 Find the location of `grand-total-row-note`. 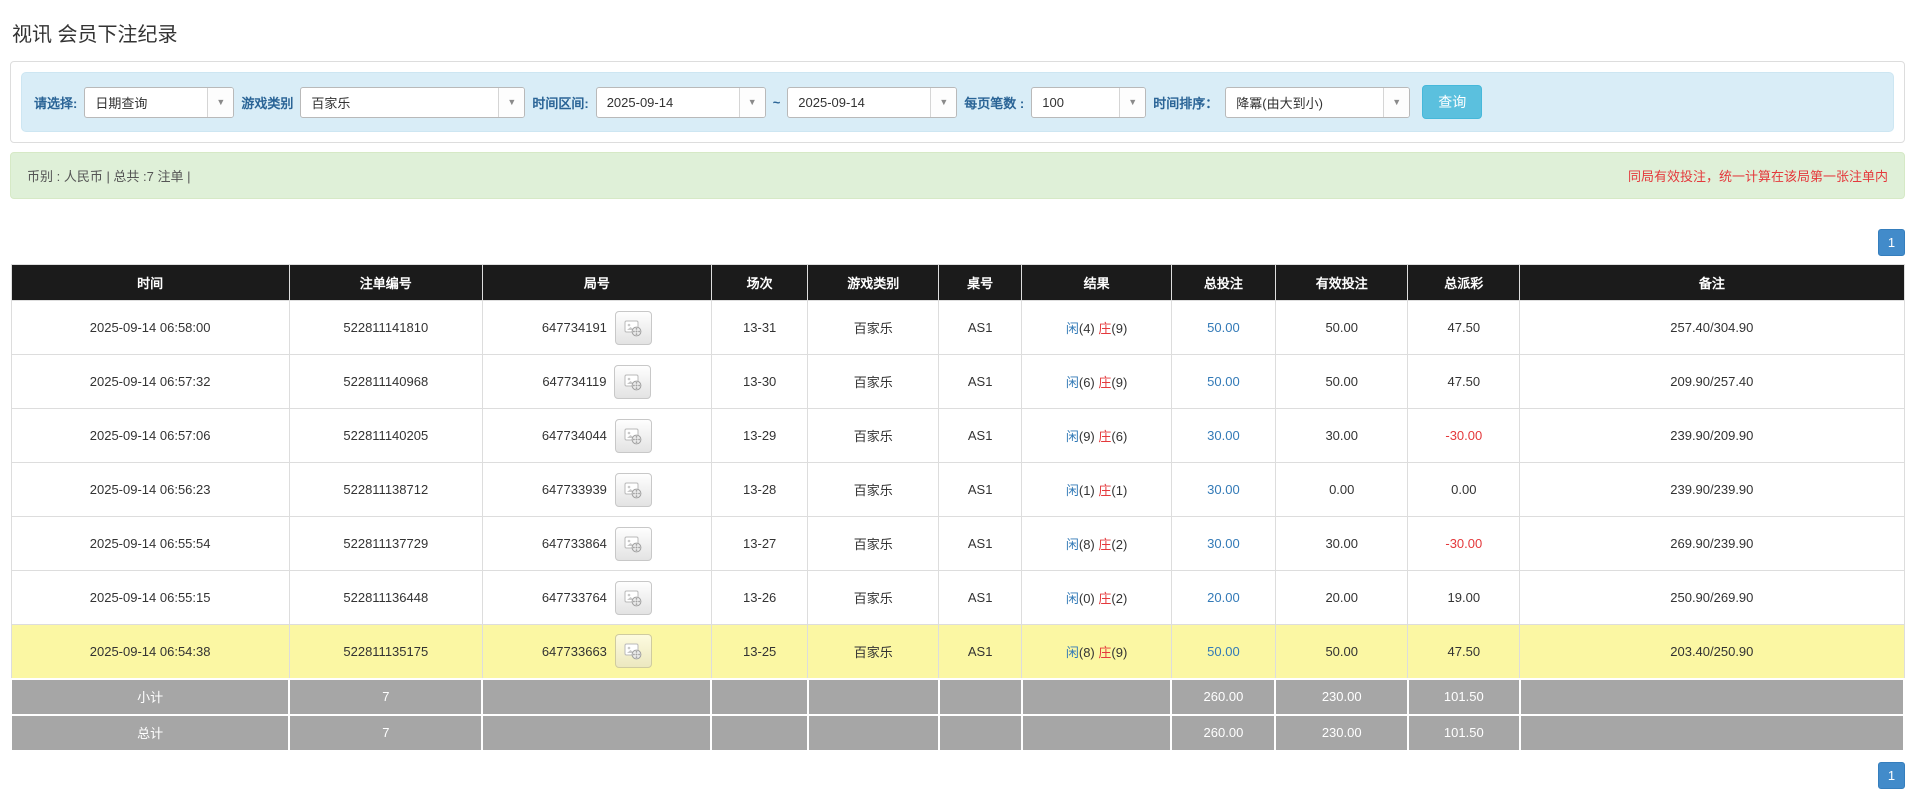

grand-total-row-note is located at coordinates (1712, 732).